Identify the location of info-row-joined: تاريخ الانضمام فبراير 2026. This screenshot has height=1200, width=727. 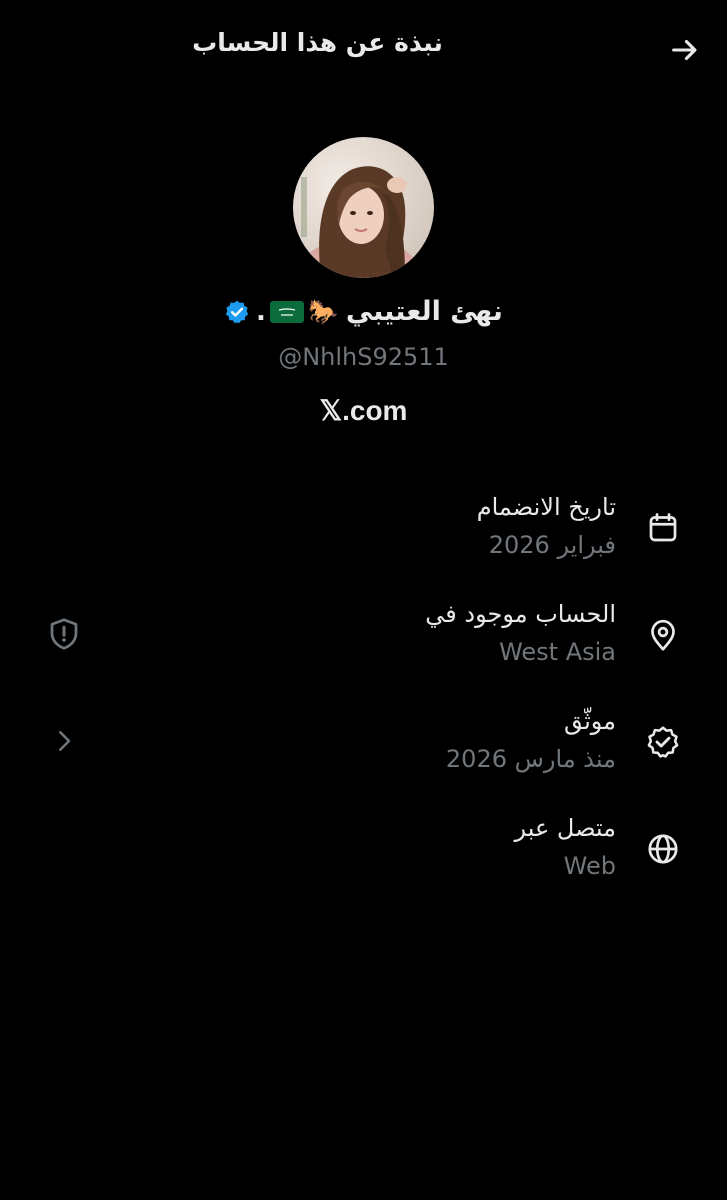
(363, 538).